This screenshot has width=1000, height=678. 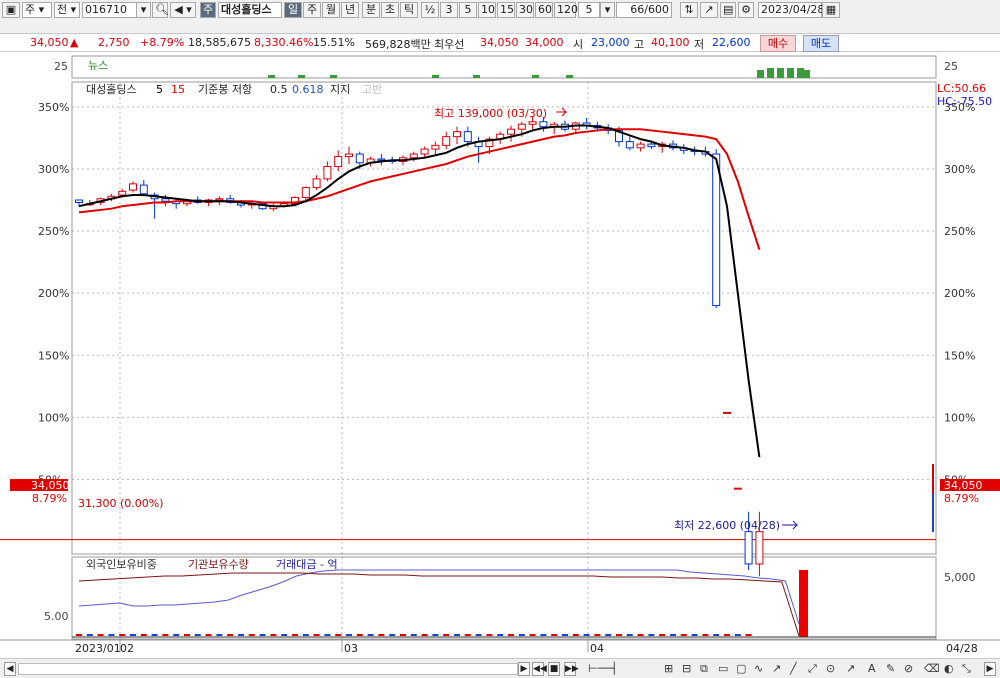 What do you see at coordinates (331, 10) in the screenshot?
I see `period-month: 월` at bounding box center [331, 10].